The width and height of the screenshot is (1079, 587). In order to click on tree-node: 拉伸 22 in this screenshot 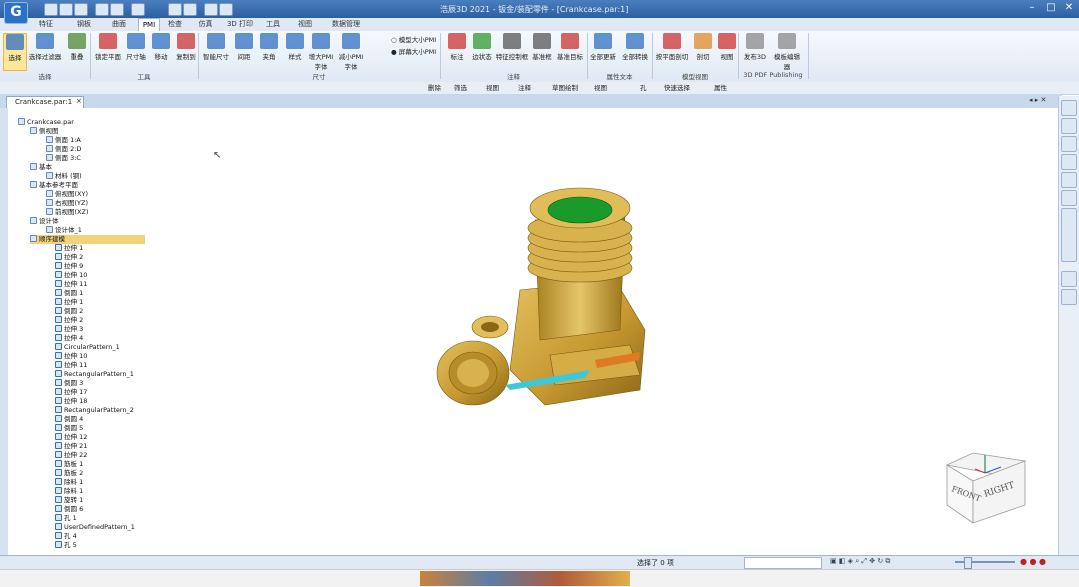, I will do `click(71, 455)`.